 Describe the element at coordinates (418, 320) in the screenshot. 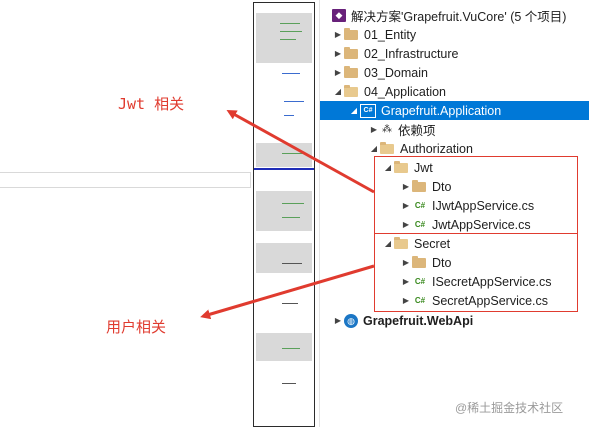

I see `project-label: Grapefruit.WebApi` at that location.